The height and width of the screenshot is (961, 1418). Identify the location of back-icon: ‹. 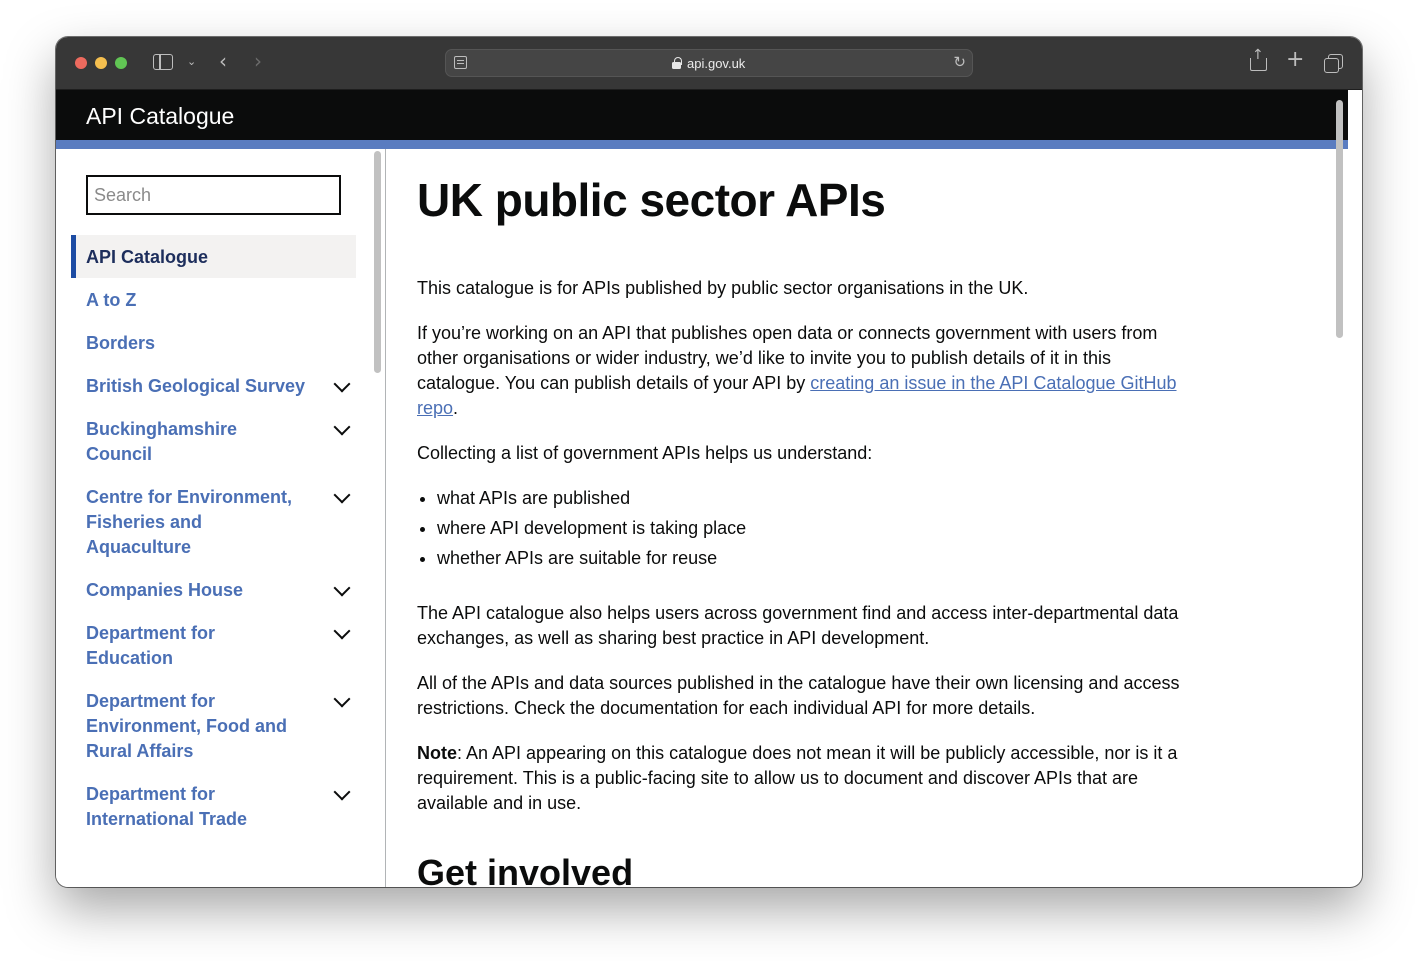
(223, 61).